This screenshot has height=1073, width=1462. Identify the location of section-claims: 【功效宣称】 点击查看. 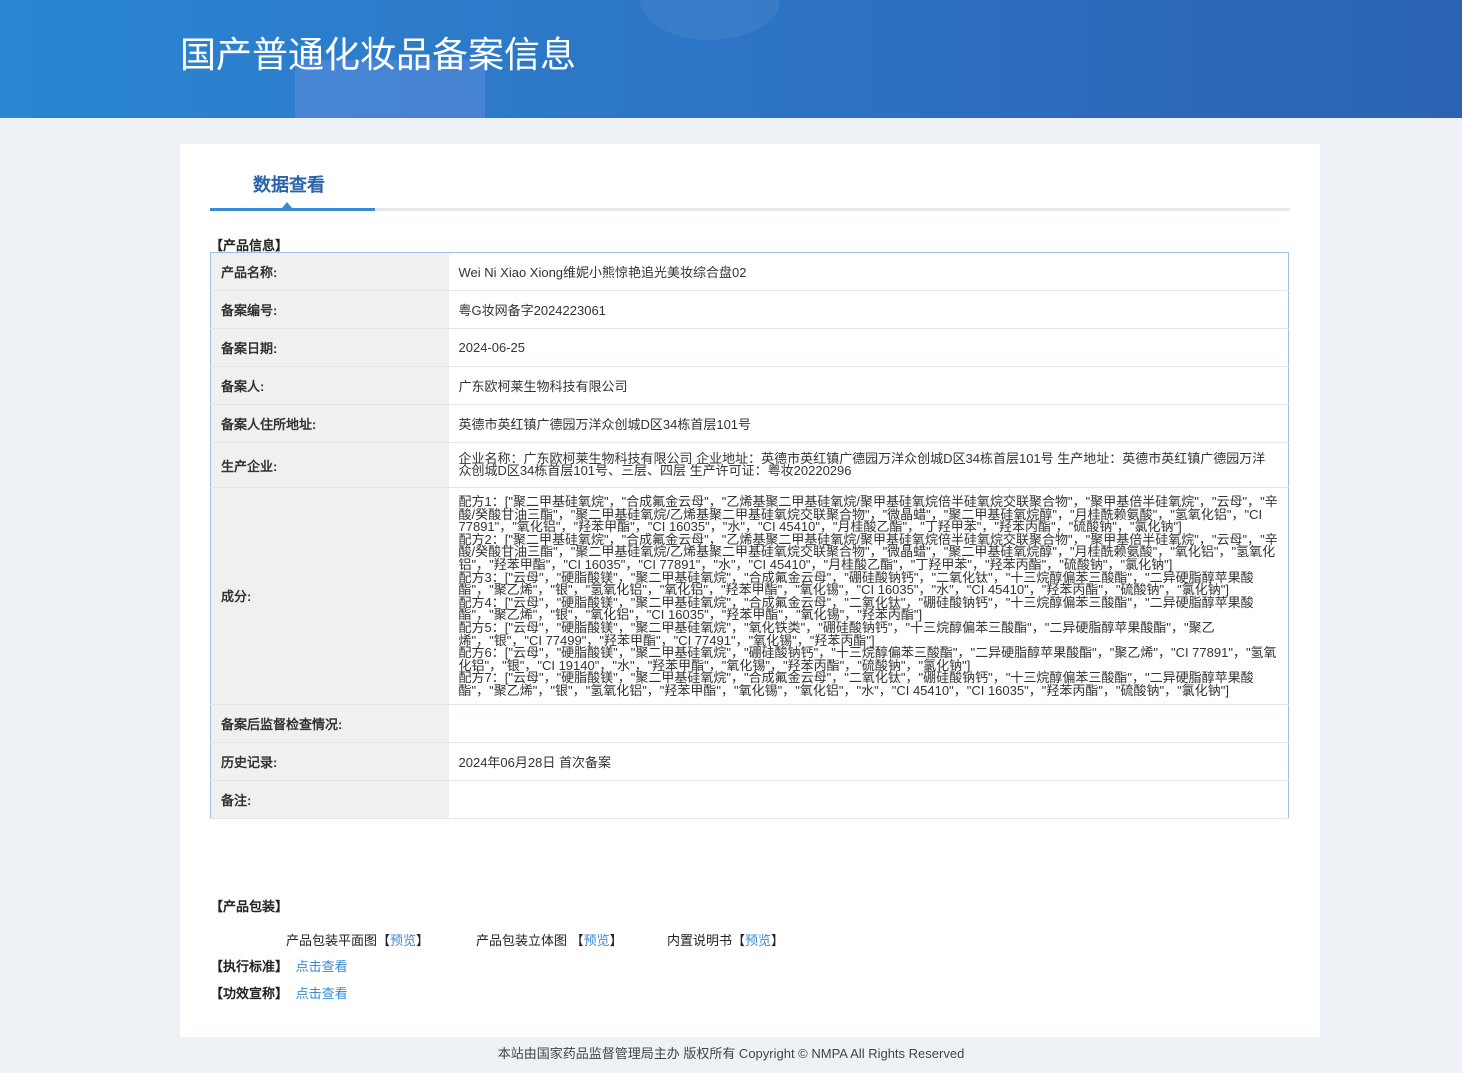
(279, 992).